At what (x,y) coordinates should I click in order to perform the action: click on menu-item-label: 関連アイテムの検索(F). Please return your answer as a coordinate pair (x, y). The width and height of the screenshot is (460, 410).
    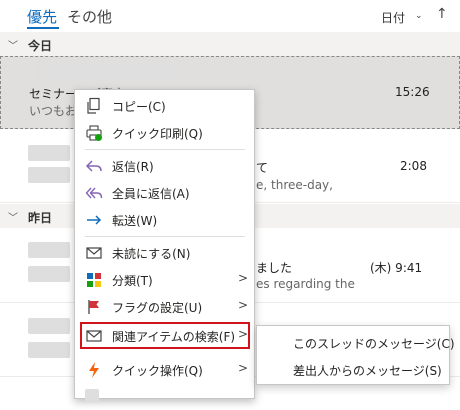
    Looking at the image, I should click on (174, 337).